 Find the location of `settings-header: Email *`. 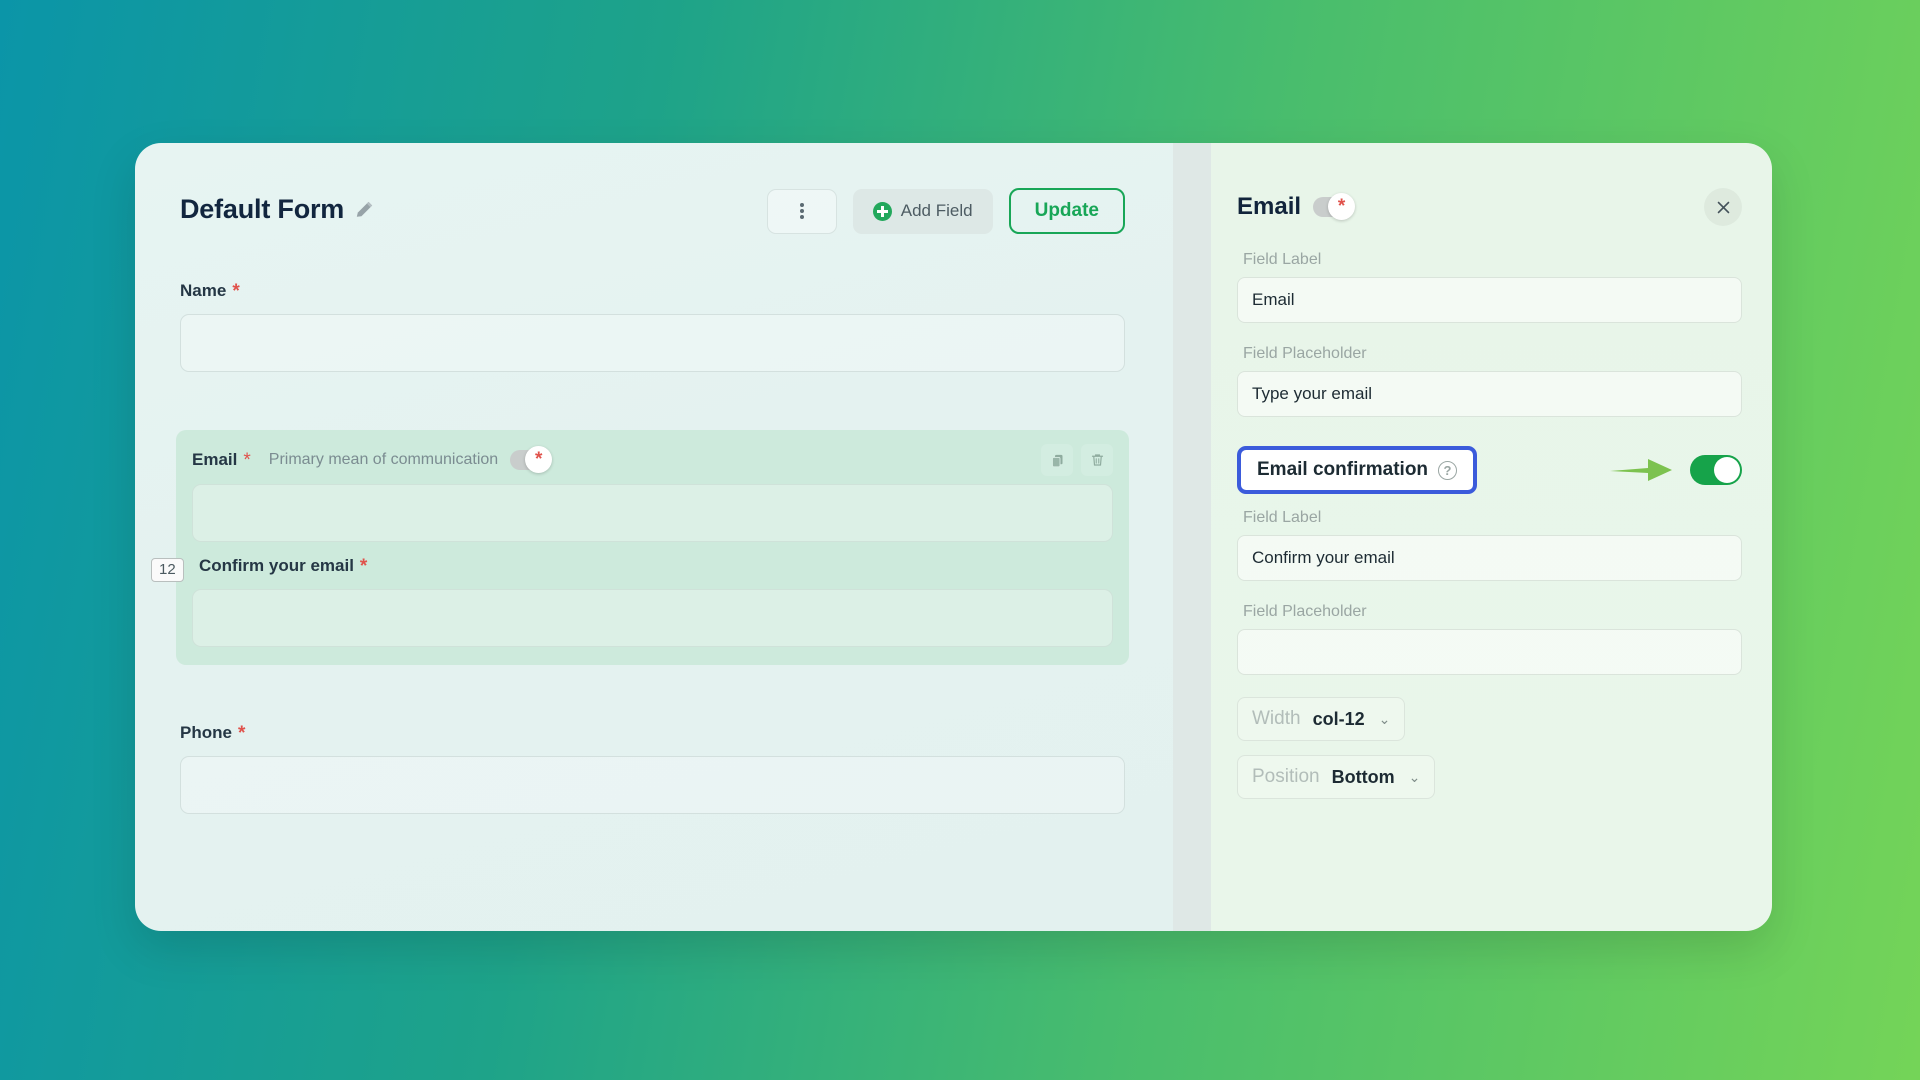

settings-header: Email * is located at coordinates (1489, 207).